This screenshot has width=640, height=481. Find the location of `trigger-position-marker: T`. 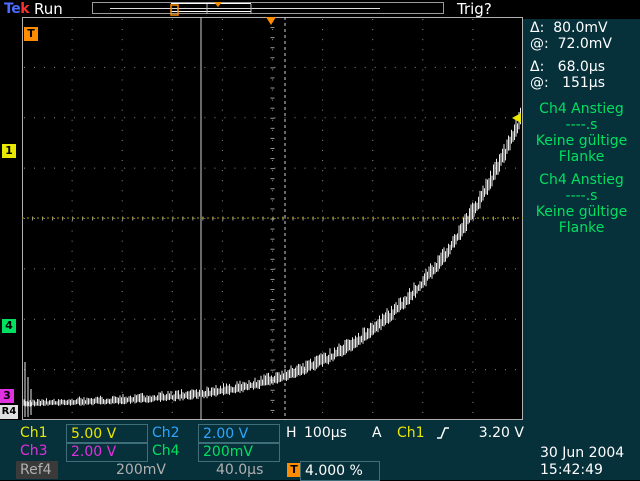

trigger-position-marker: T is located at coordinates (31, 34).